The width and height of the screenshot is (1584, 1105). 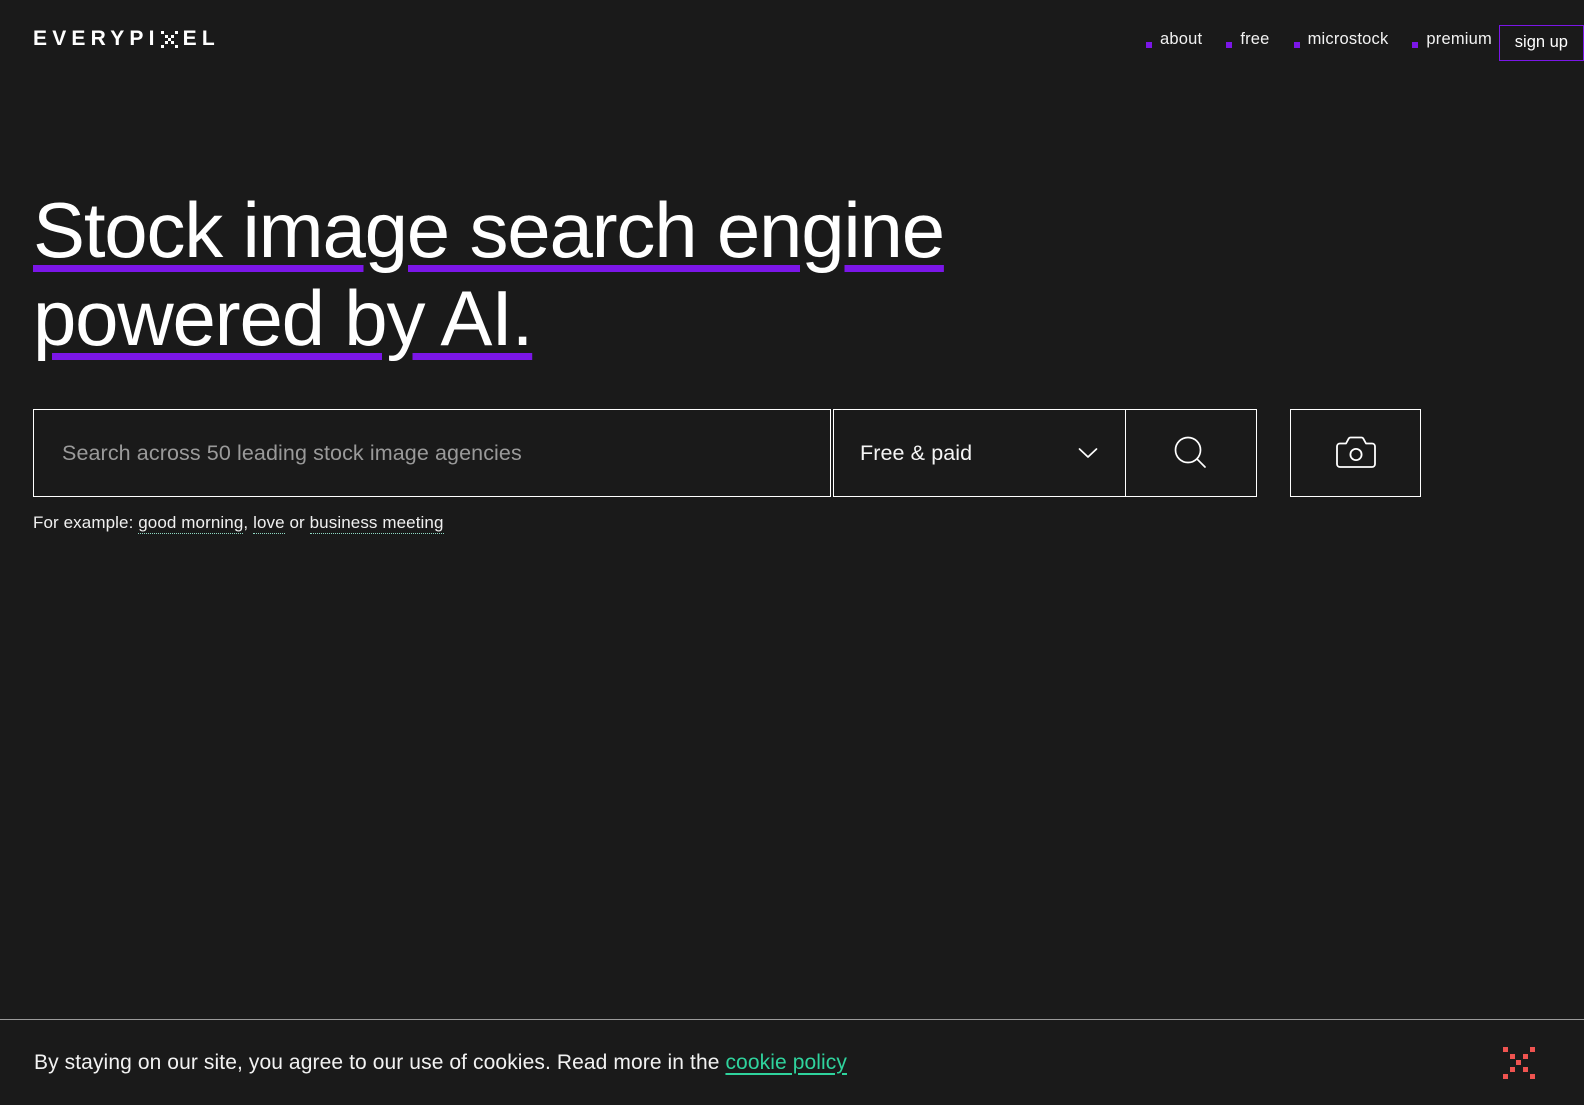 I want to click on search-bar: Free & paid, so click(x=727, y=453).